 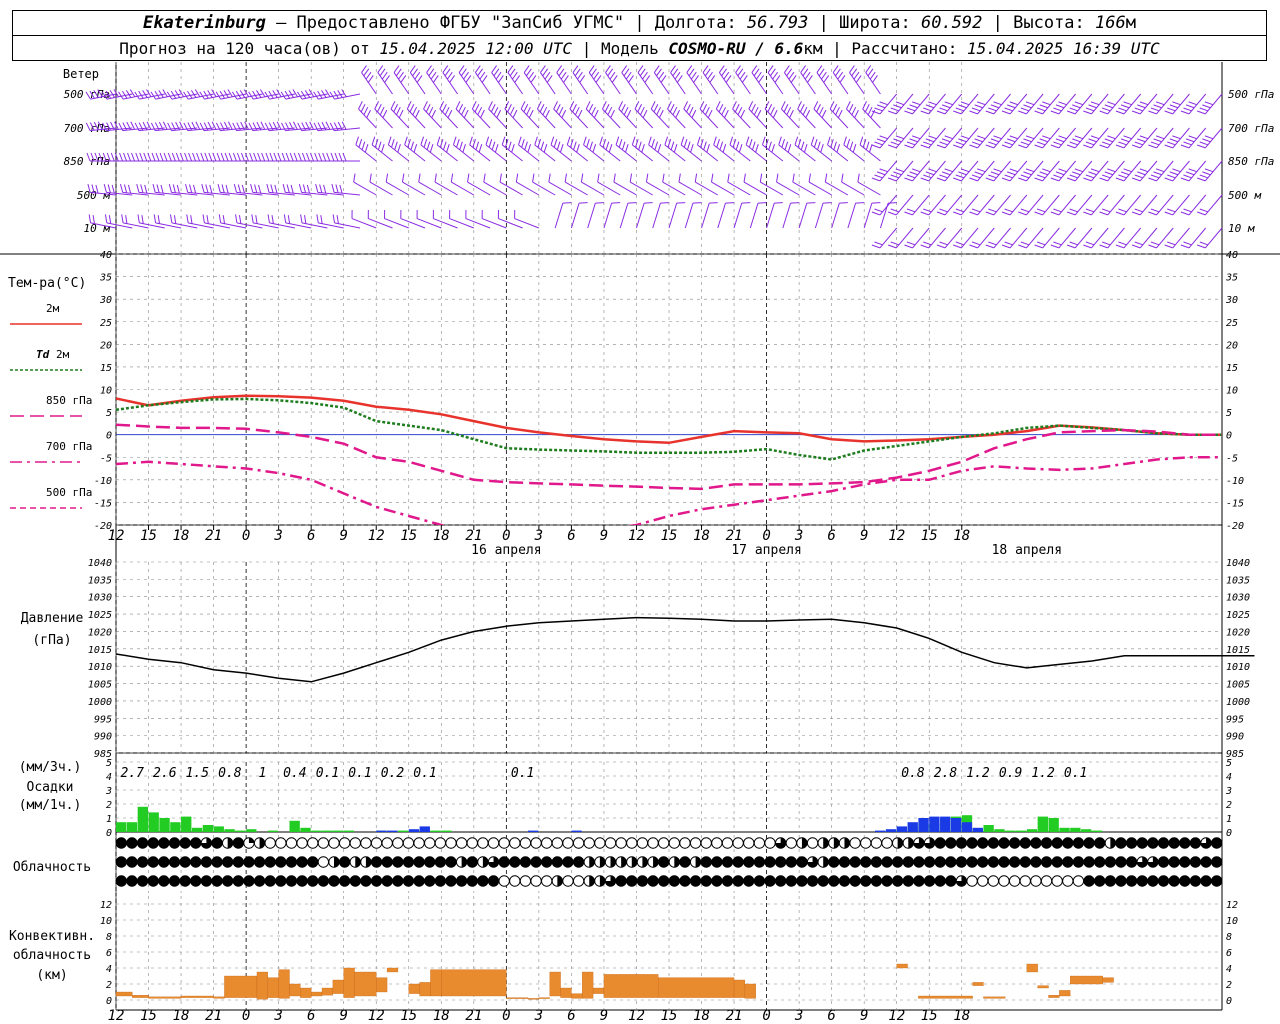 What do you see at coordinates (50, 787) in the screenshot?
I see `precip-title: Осадки` at bounding box center [50, 787].